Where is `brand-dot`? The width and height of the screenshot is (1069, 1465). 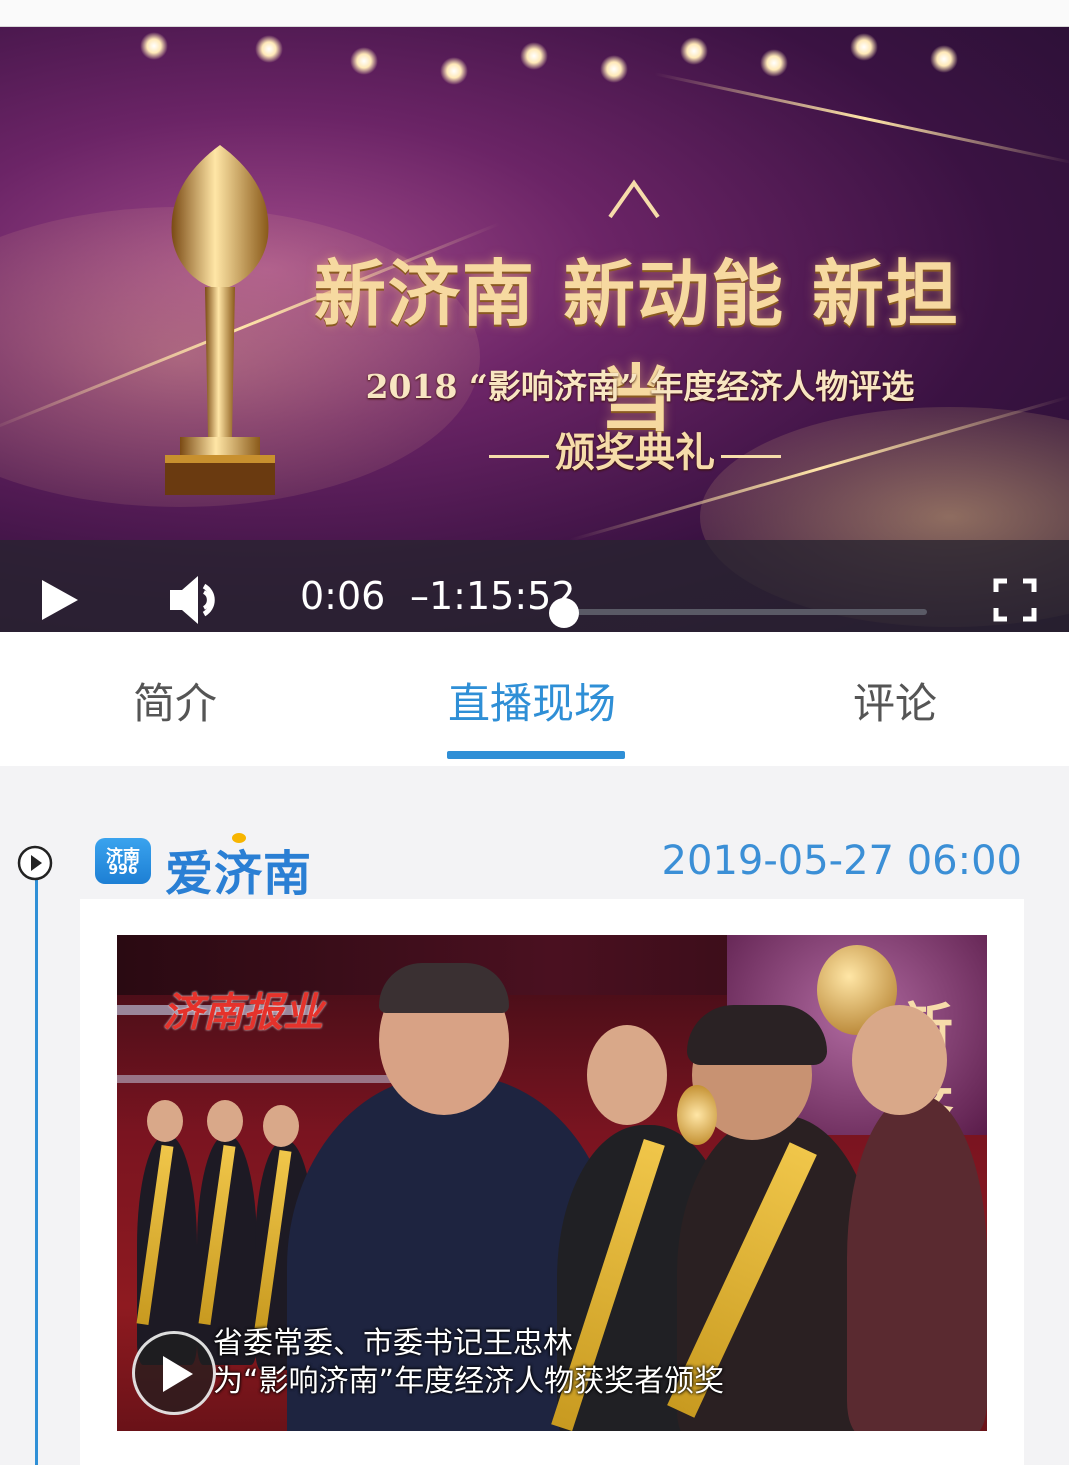 brand-dot is located at coordinates (239, 838).